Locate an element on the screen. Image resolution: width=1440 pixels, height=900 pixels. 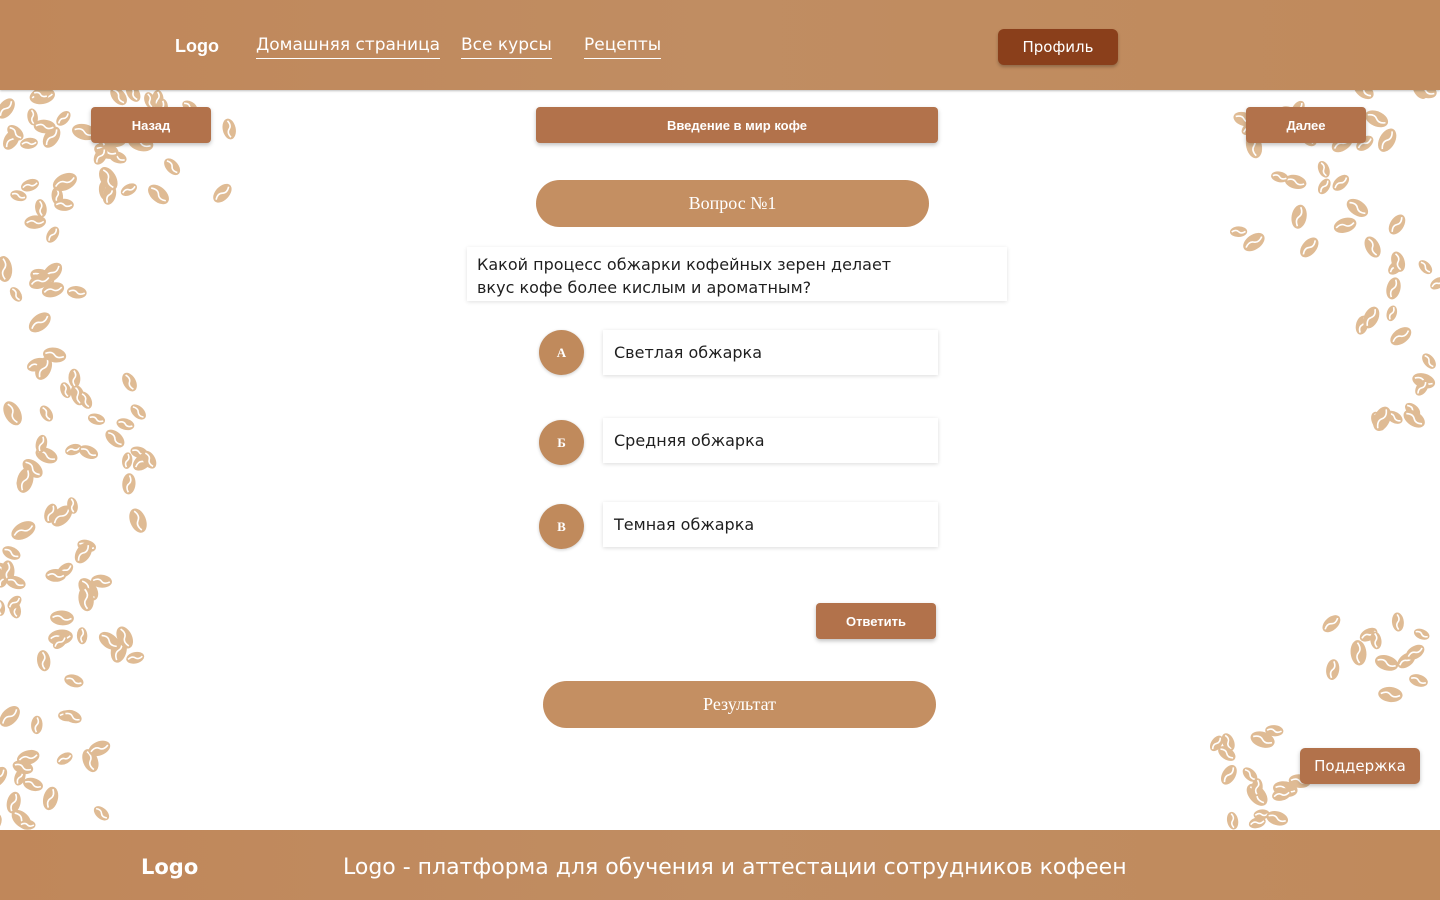
nav-link-recipes: Рецепты is located at coordinates (623, 47).